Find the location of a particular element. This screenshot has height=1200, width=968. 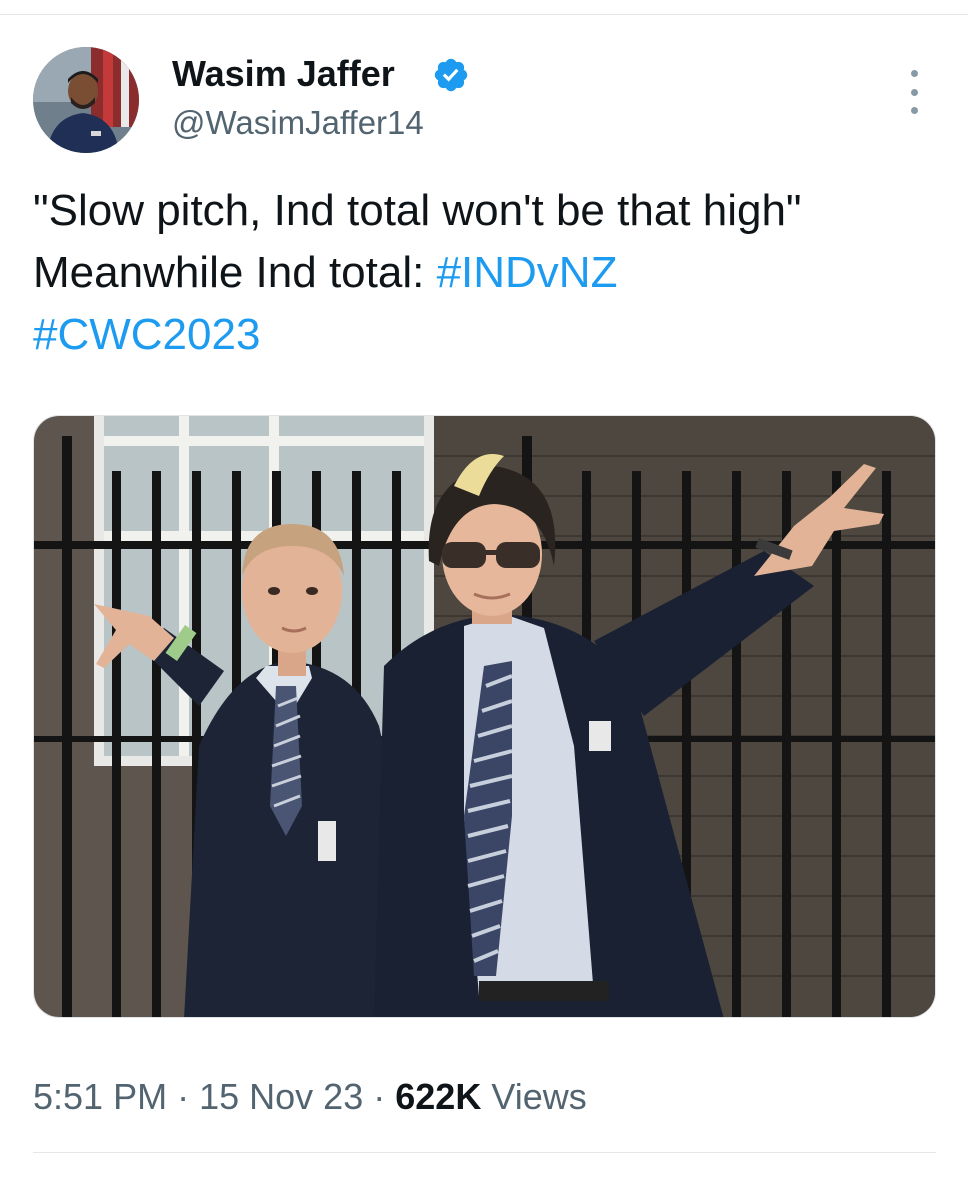

hashtag-indvnz: #INDvNZ is located at coordinates (527, 272).